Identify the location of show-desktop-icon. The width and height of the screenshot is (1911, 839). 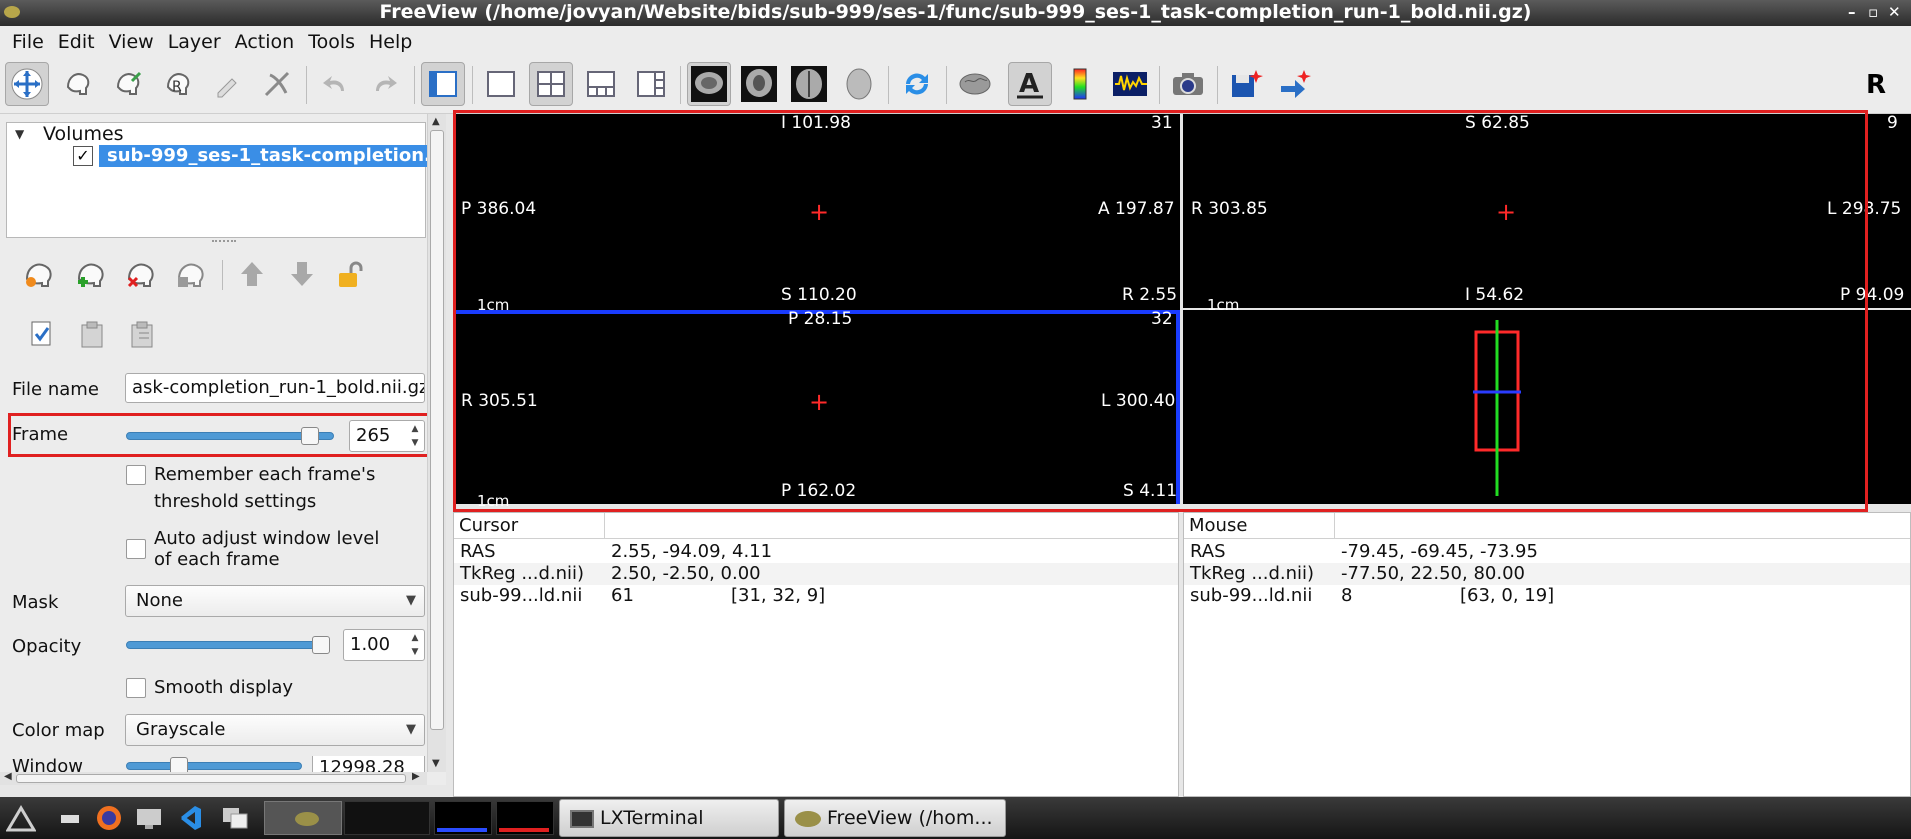
(71, 818).